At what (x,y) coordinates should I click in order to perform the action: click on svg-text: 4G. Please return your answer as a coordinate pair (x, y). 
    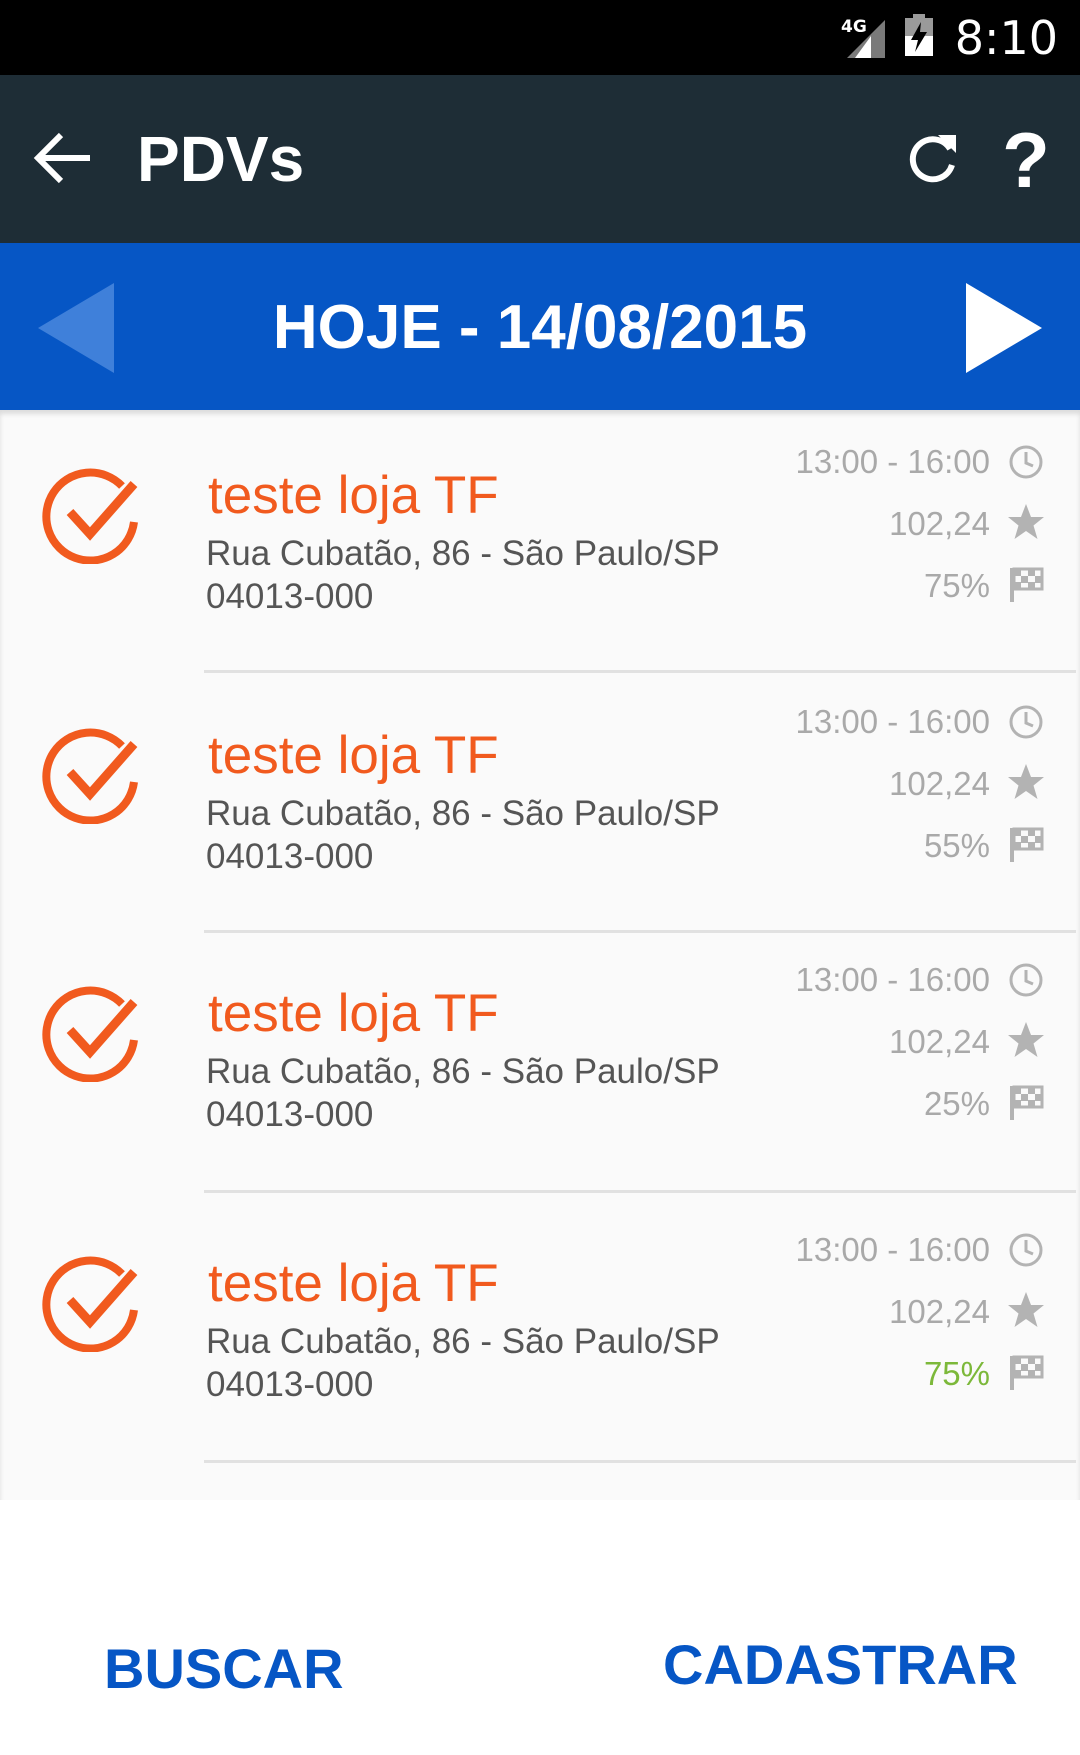
    Looking at the image, I should click on (854, 27).